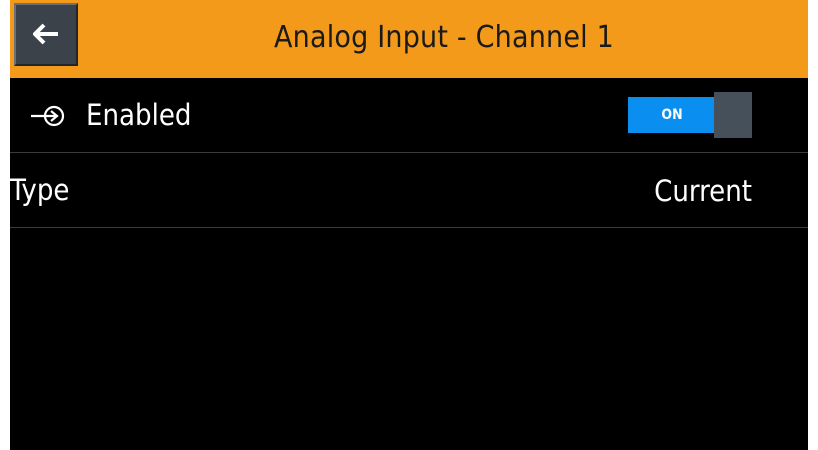  I want to click on enabled-toggle: ON, so click(690, 115).